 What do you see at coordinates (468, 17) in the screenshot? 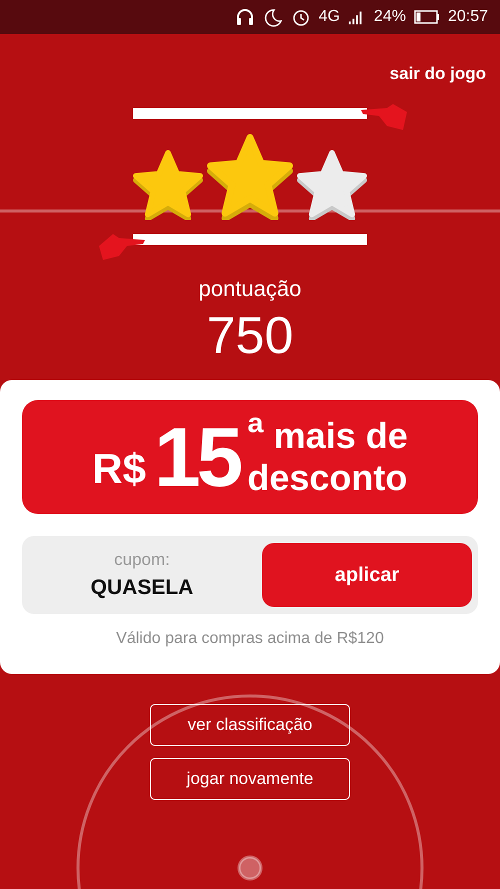
I see `clock-time: 20:57` at bounding box center [468, 17].